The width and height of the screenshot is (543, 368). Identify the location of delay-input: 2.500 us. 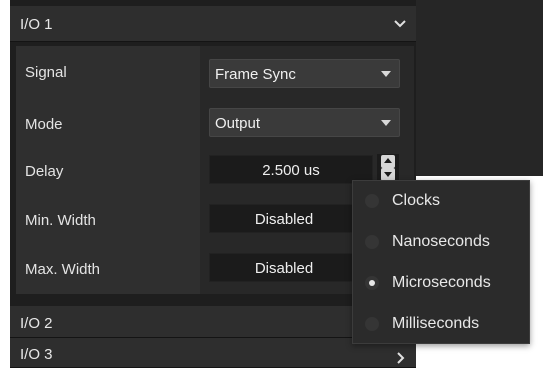
(291, 169).